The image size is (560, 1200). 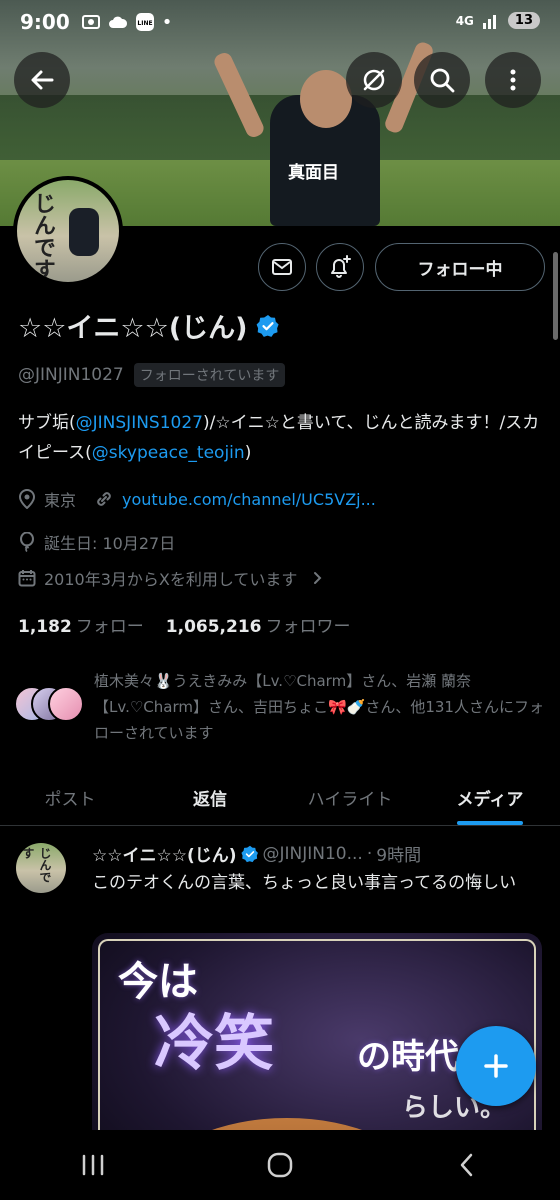 What do you see at coordinates (498, 20) in the screenshot?
I see `status-right: 4G 13` at bounding box center [498, 20].